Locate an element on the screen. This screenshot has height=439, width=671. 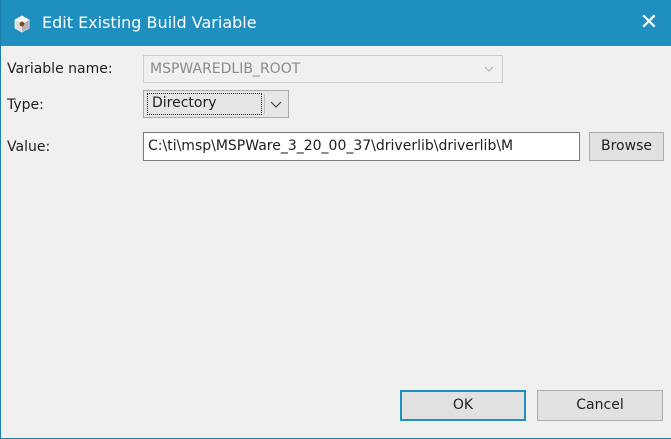
type-select: Directory is located at coordinates (216, 104).